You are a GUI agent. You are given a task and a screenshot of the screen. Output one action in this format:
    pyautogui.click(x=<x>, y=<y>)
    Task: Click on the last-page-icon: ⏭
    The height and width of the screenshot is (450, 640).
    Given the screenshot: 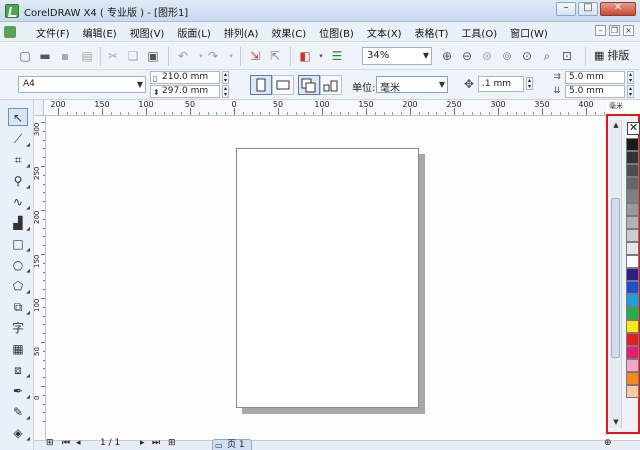 What is the action you would take?
    pyautogui.click(x=156, y=443)
    